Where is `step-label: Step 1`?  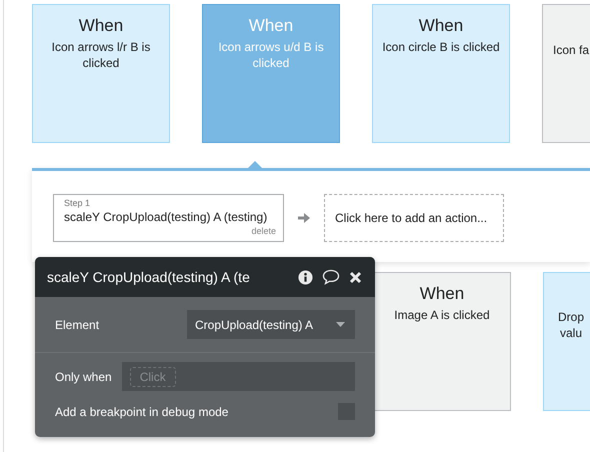 step-label: Step 1 is located at coordinates (78, 203).